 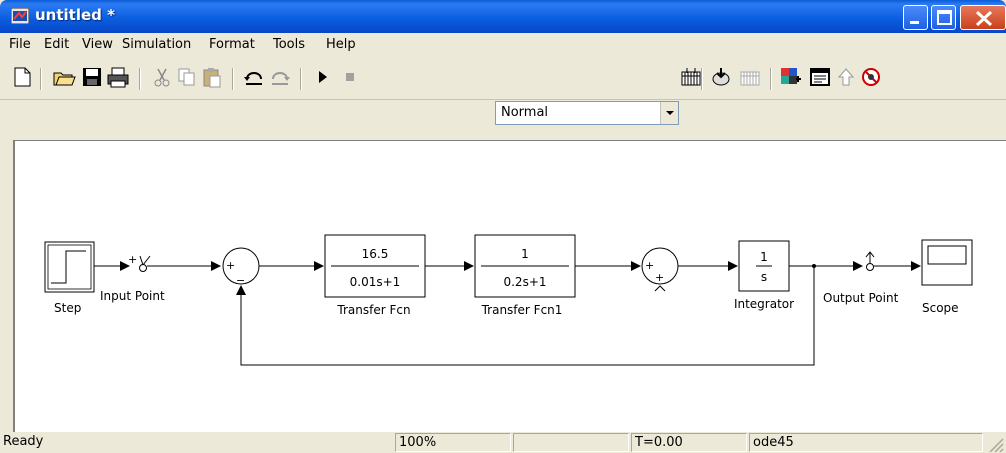 I want to click on save-icon, so click(x=92, y=77).